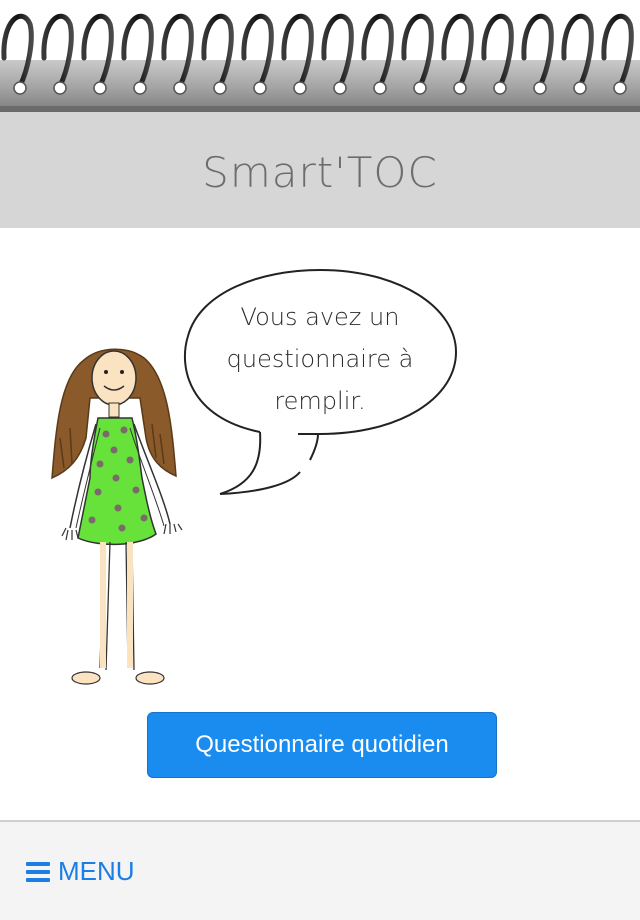 Image resolution: width=640 pixels, height=920 pixels. I want to click on spiral-binding-graphic, so click(320, 62).